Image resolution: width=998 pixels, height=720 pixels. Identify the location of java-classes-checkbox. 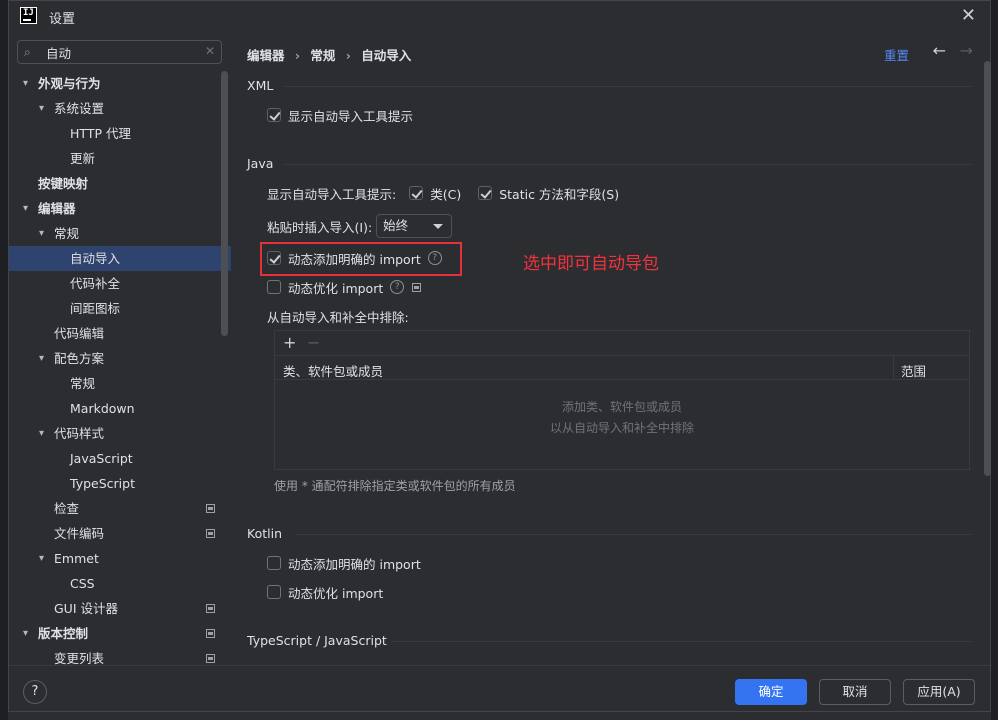
(416, 193).